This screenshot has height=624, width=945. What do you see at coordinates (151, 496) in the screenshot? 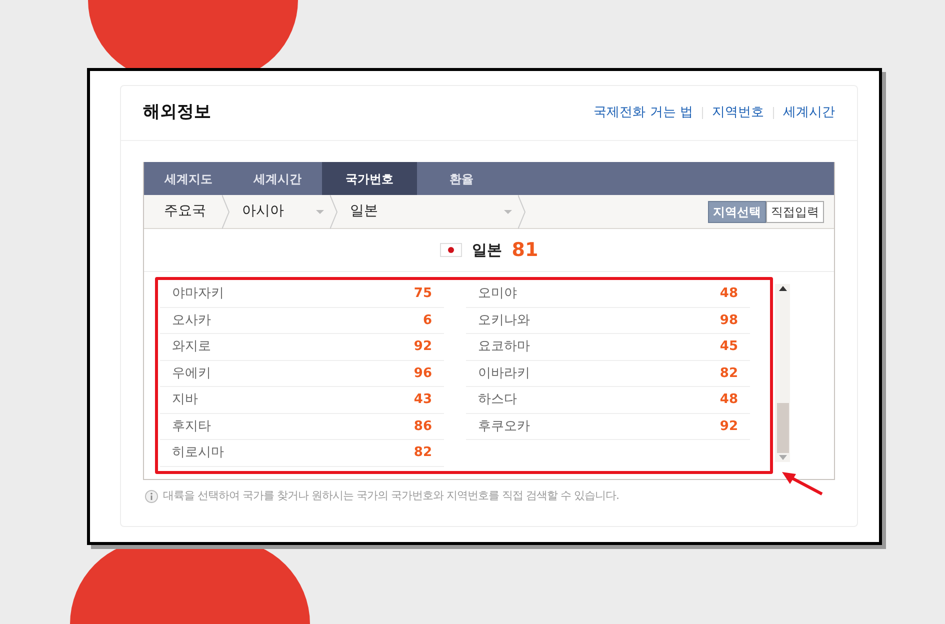
I see `info-icon` at bounding box center [151, 496].